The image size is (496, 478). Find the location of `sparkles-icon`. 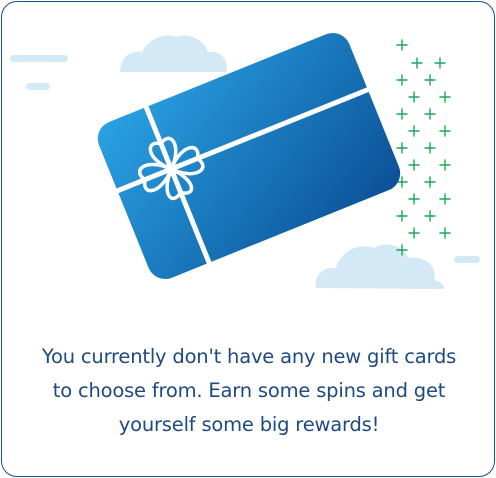

sparkles-icon is located at coordinates (423, 147).